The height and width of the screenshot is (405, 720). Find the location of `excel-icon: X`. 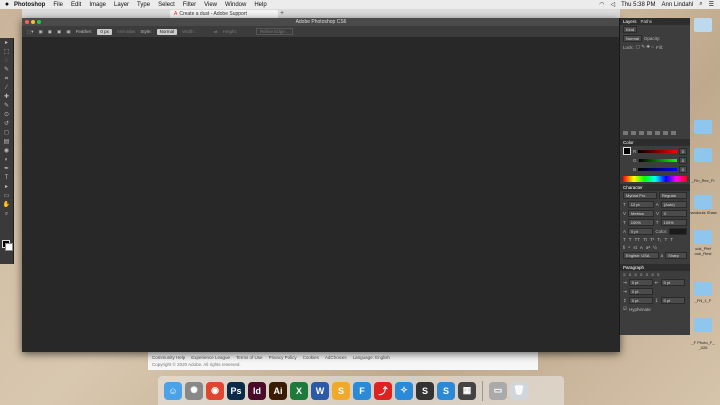

excel-icon: X is located at coordinates (299, 390).